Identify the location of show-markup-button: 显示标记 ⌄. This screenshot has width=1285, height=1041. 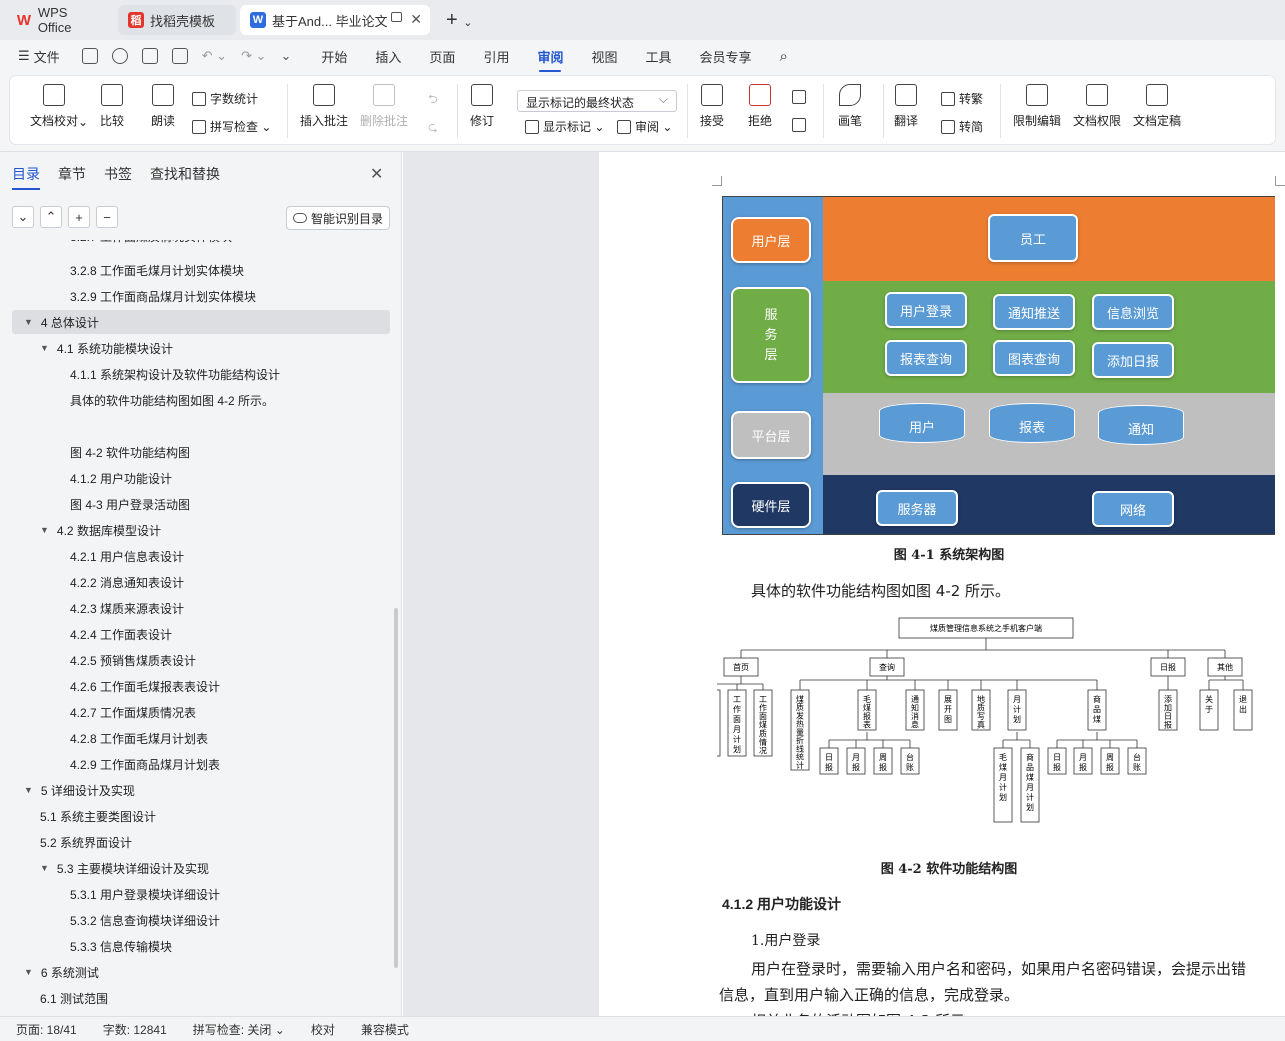
(564, 126).